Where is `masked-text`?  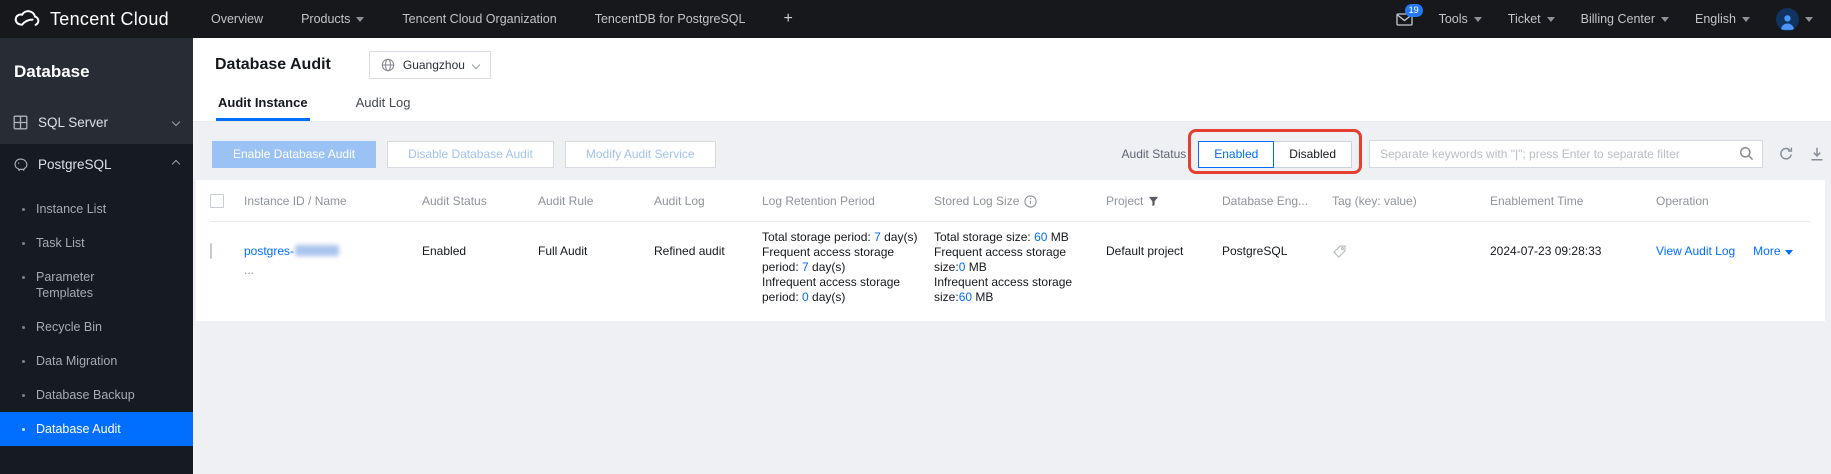 masked-text is located at coordinates (317, 250).